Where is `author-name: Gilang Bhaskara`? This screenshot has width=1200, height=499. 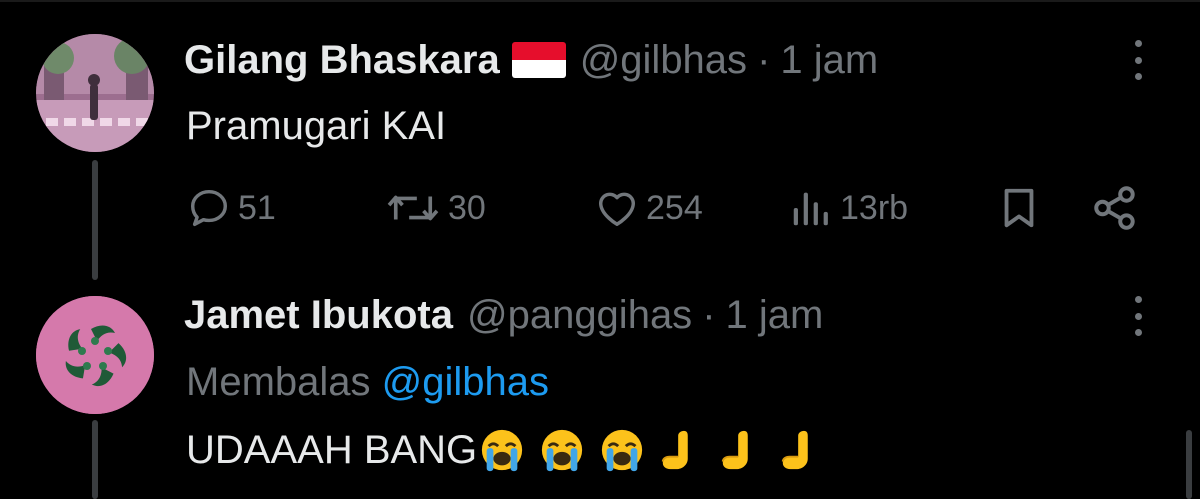
author-name: Gilang Bhaskara is located at coordinates (342, 60).